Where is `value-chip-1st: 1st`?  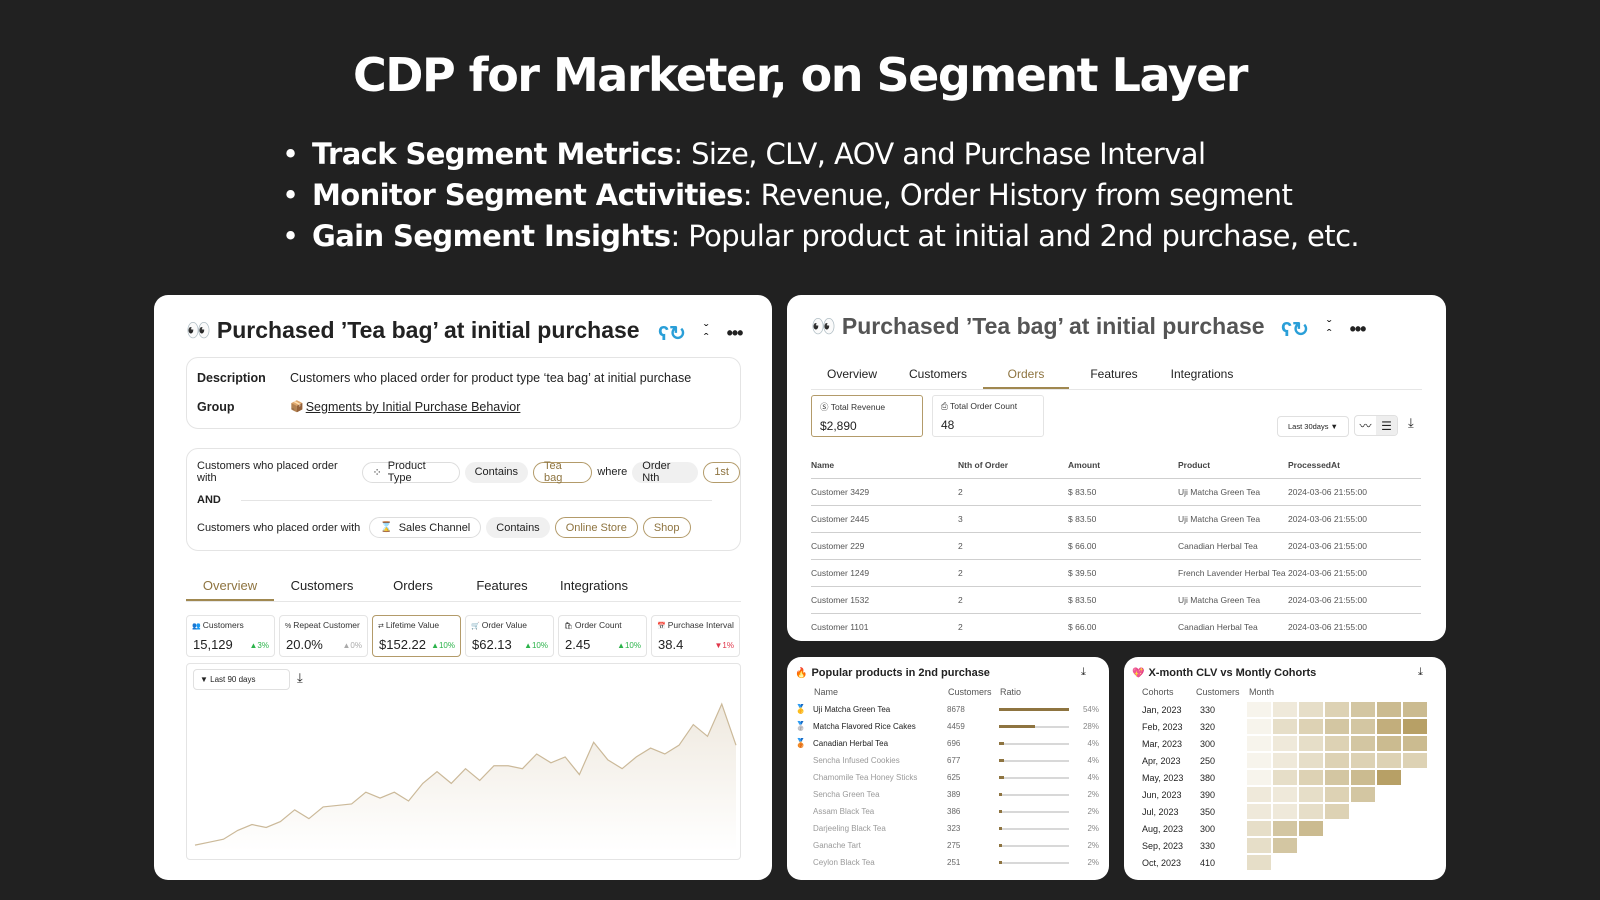 value-chip-1st: 1st is located at coordinates (721, 472).